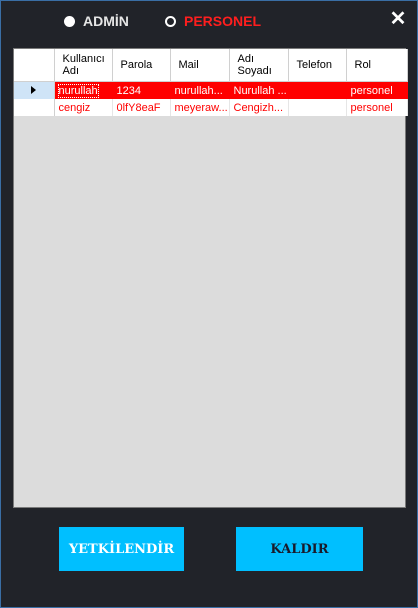 This screenshot has width=418, height=608. Describe the element at coordinates (317, 65) in the screenshot. I see `column-header-phone: Telefon` at that location.